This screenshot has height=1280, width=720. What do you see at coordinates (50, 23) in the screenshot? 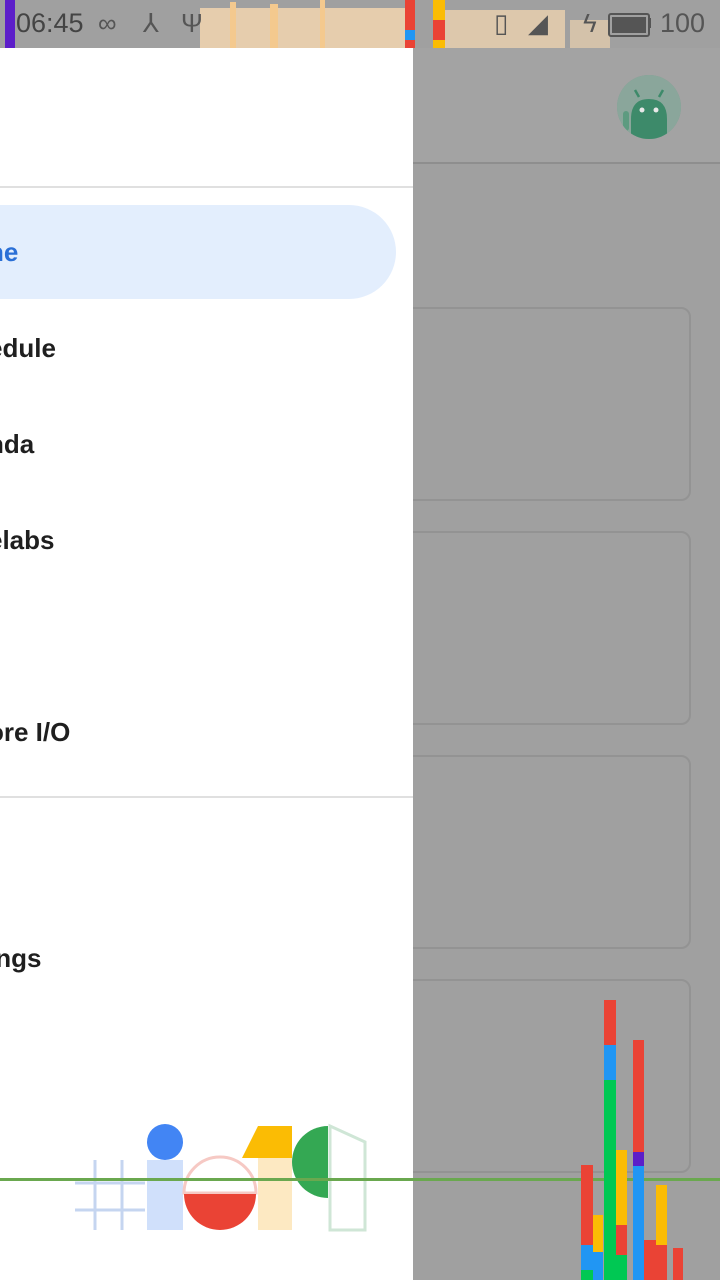
I see `status-time: 06:45` at bounding box center [50, 23].